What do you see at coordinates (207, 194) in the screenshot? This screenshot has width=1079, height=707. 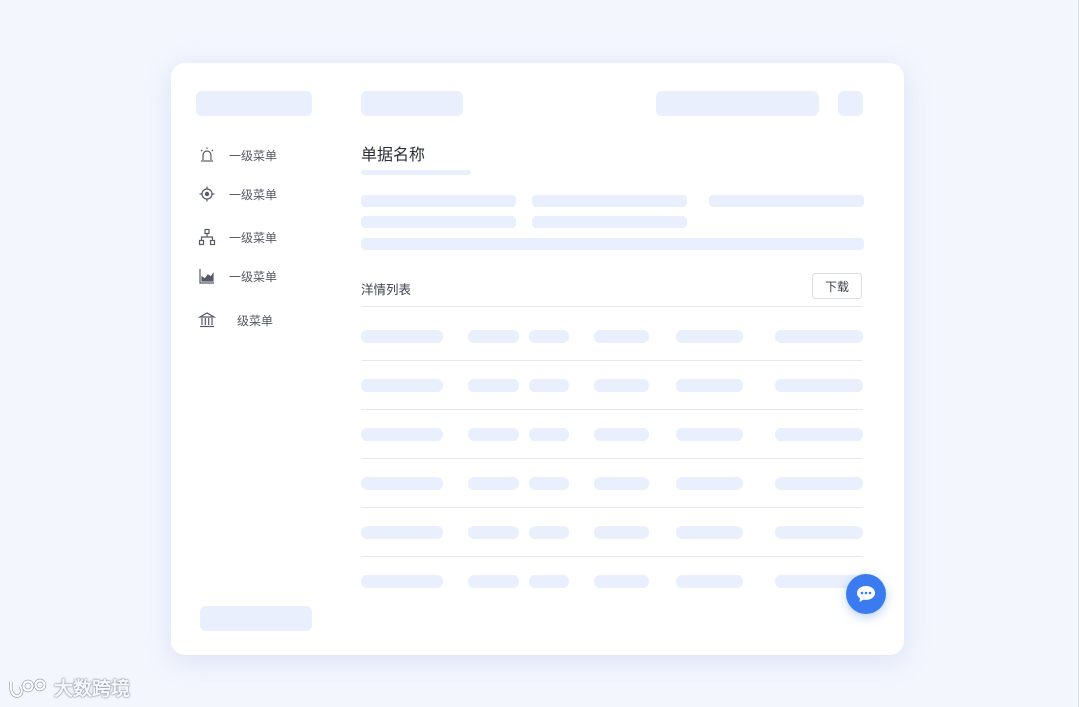 I see `target-icon` at bounding box center [207, 194].